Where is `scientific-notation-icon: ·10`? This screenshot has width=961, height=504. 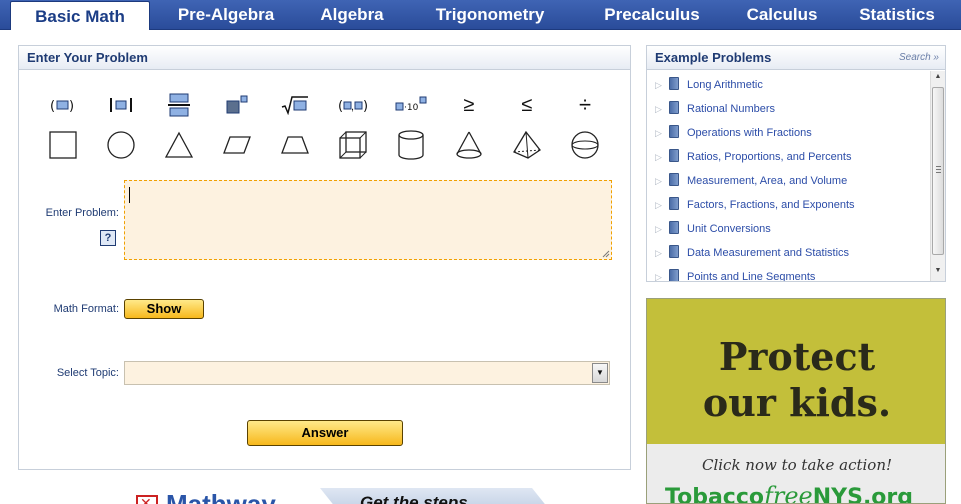 scientific-notation-icon: ·10 is located at coordinates (411, 105).